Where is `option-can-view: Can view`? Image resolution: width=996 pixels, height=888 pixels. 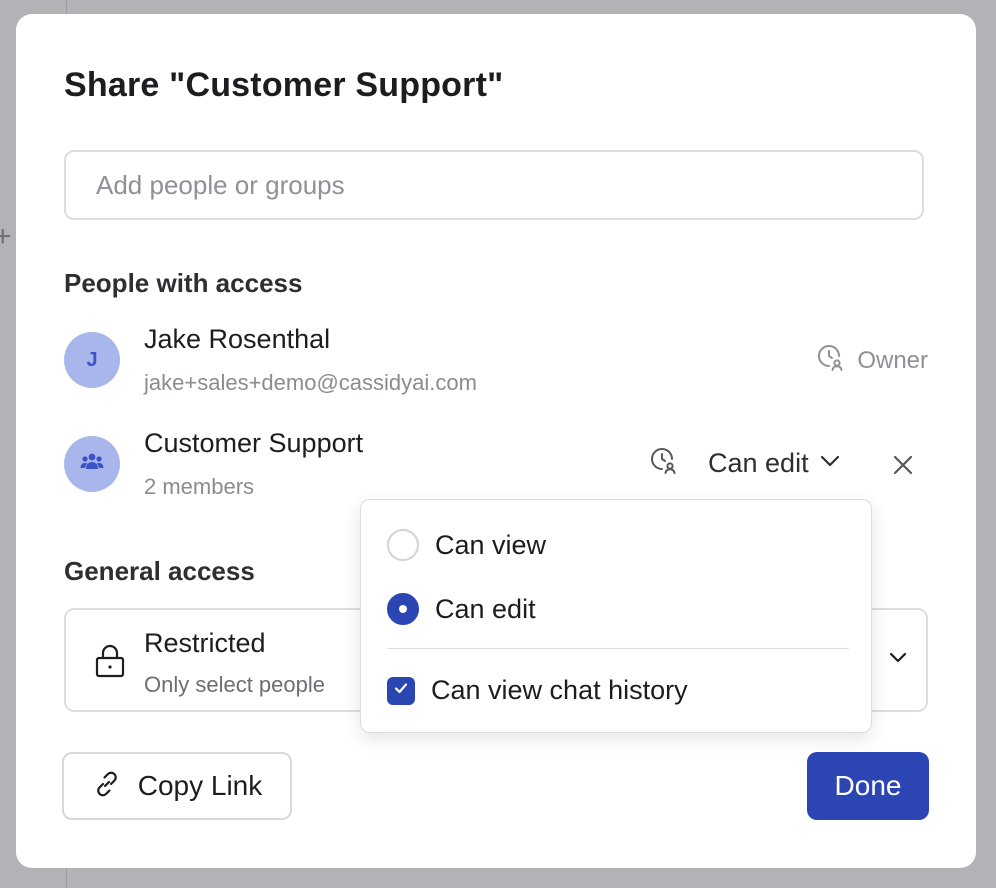 option-can-view: Can view is located at coordinates (466, 545).